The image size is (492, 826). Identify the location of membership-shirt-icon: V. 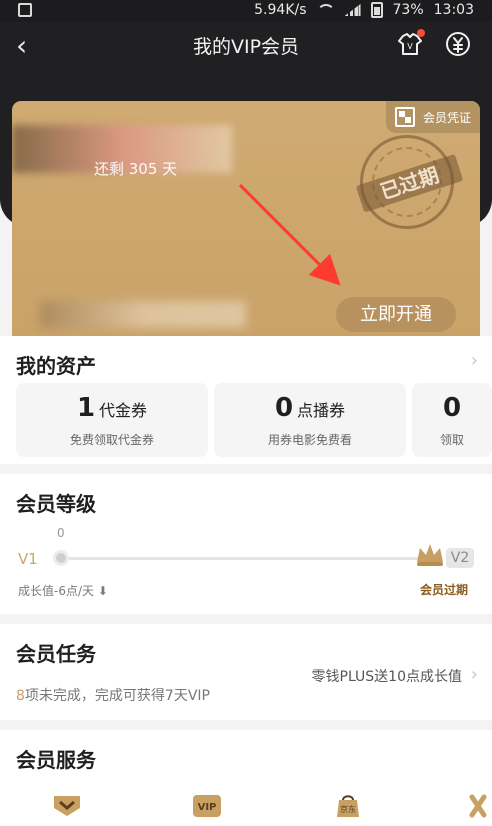
(410, 43).